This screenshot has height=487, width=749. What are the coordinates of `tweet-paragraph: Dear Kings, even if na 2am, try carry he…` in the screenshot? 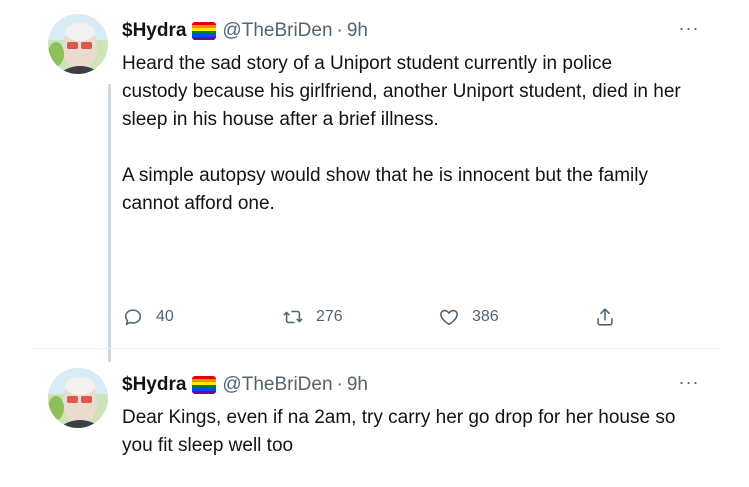 It's located at (399, 431).